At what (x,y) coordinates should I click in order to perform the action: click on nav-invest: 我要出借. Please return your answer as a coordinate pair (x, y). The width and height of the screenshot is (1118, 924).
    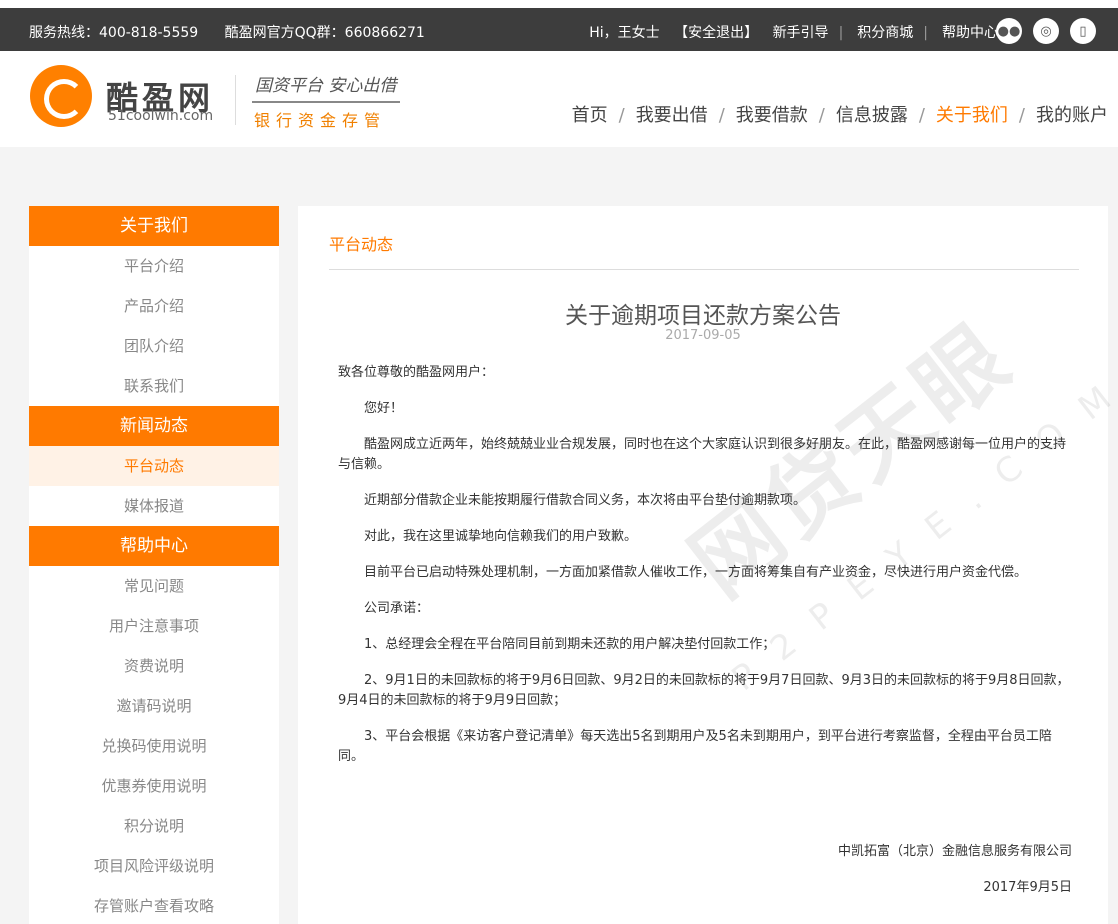
    Looking at the image, I should click on (672, 115).